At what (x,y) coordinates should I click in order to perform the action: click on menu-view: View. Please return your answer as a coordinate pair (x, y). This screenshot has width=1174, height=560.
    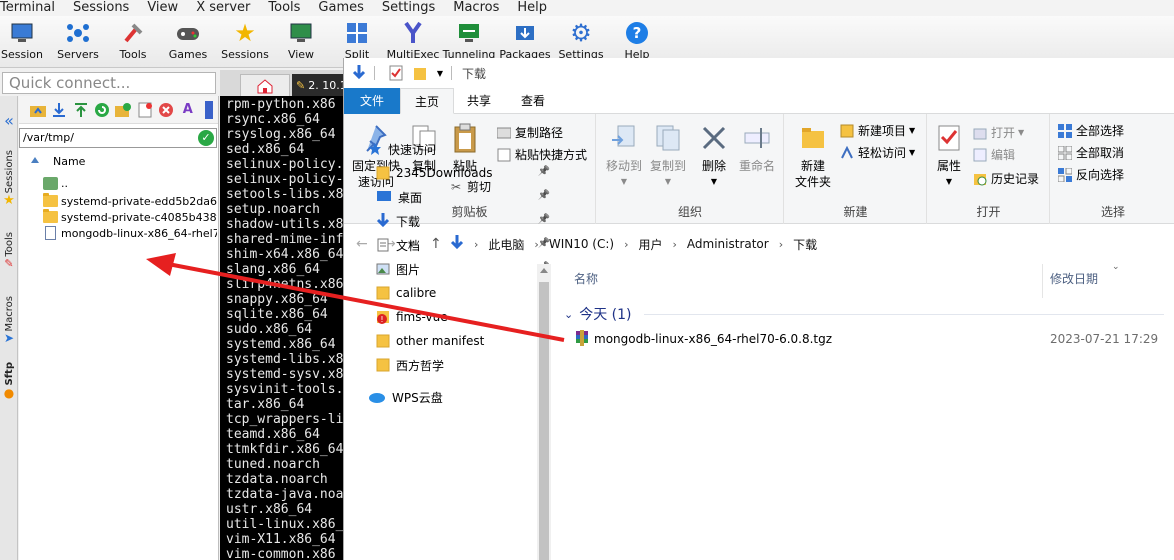
    Looking at the image, I should click on (166, 8).